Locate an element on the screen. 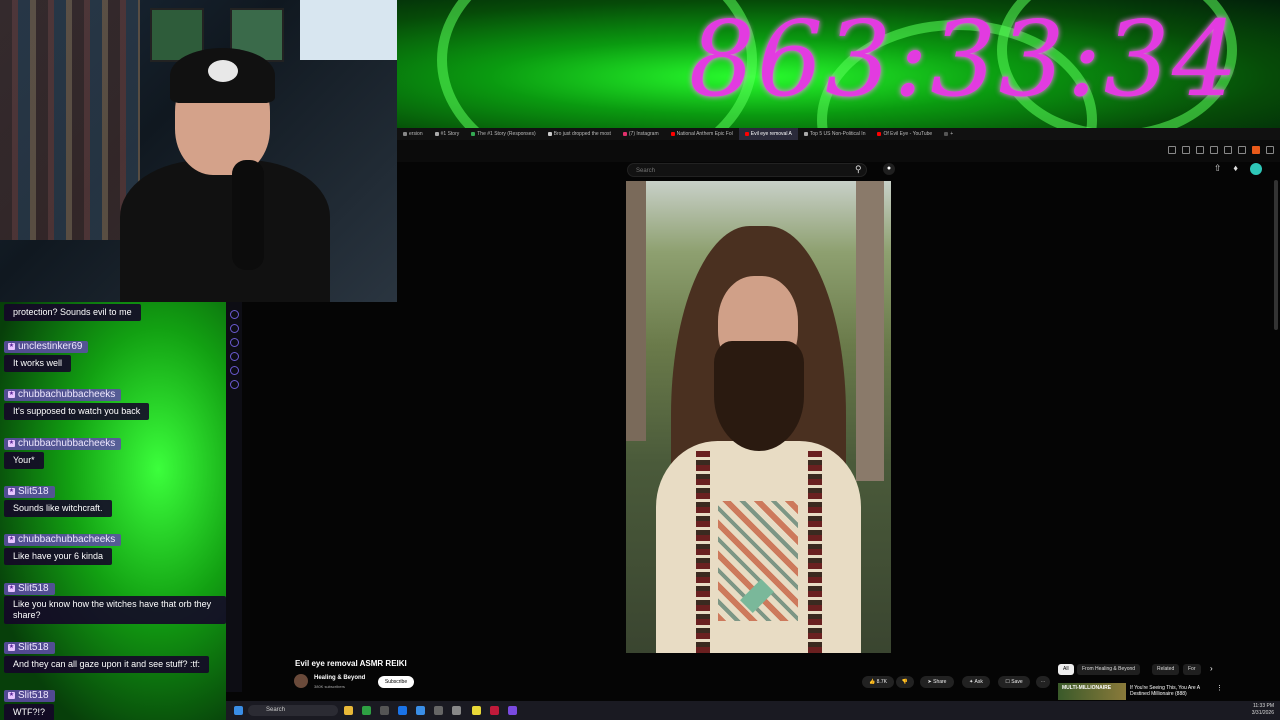  video-title: Evil eye removal ASMR REIKI is located at coordinates (351, 663).